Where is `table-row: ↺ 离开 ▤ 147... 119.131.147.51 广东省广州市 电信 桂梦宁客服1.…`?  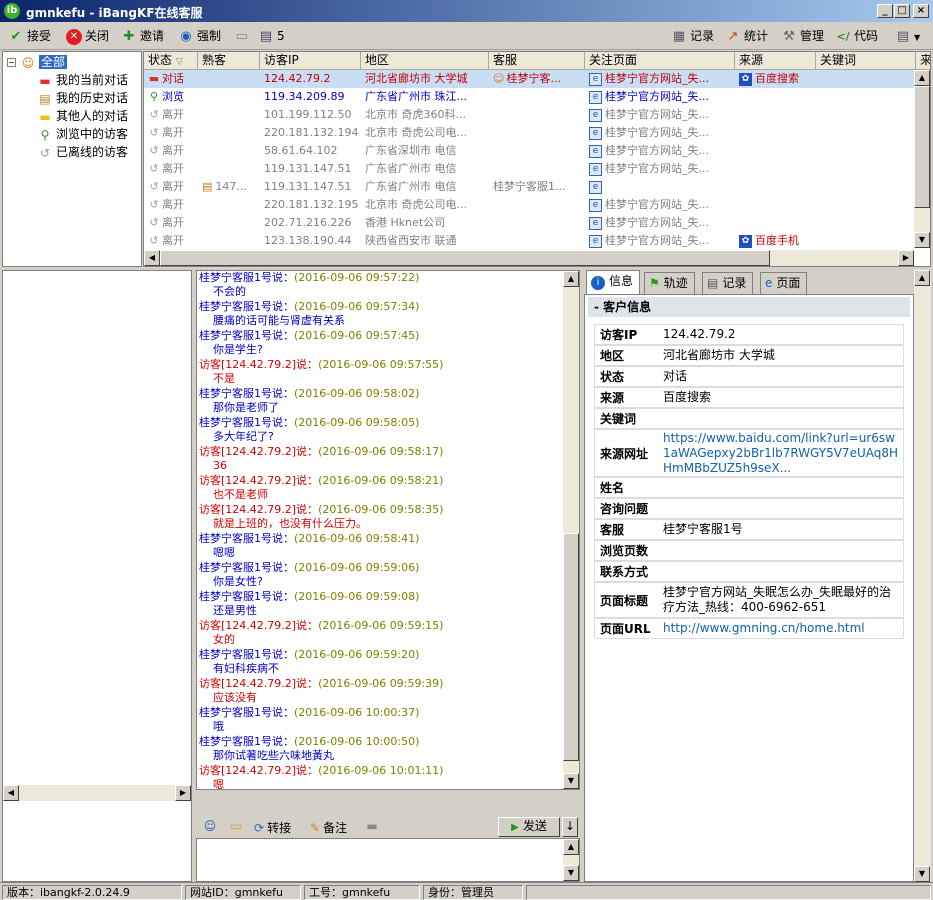
table-row: ↺ 离开 ▤ 147... 119.131.147.51 广东省广州市 电信 桂梦宁客服1.… is located at coordinates (529, 187).